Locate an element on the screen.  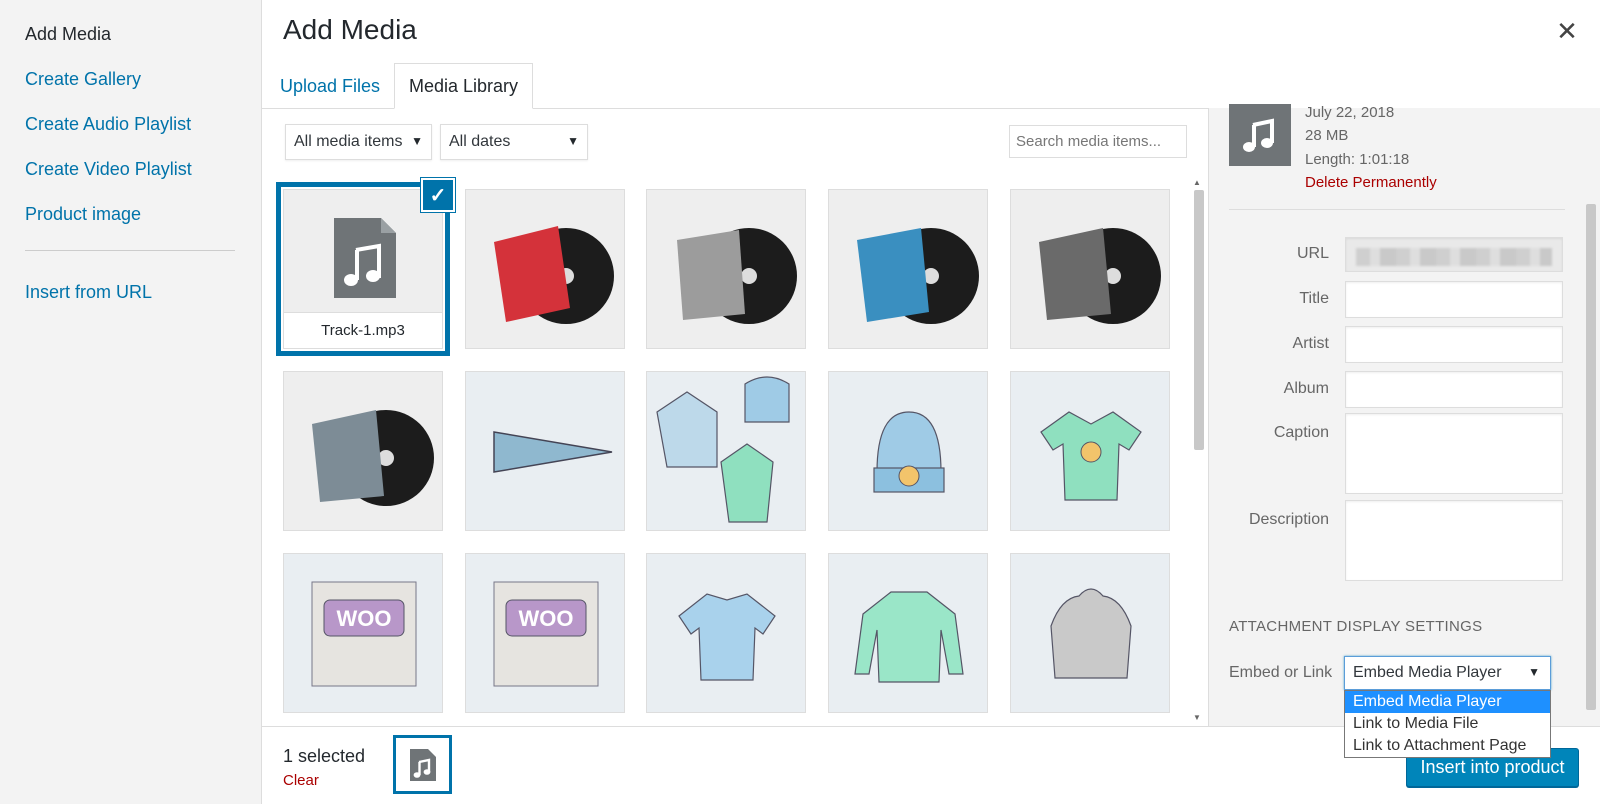
attachment-pennant is located at coordinates (545, 451).